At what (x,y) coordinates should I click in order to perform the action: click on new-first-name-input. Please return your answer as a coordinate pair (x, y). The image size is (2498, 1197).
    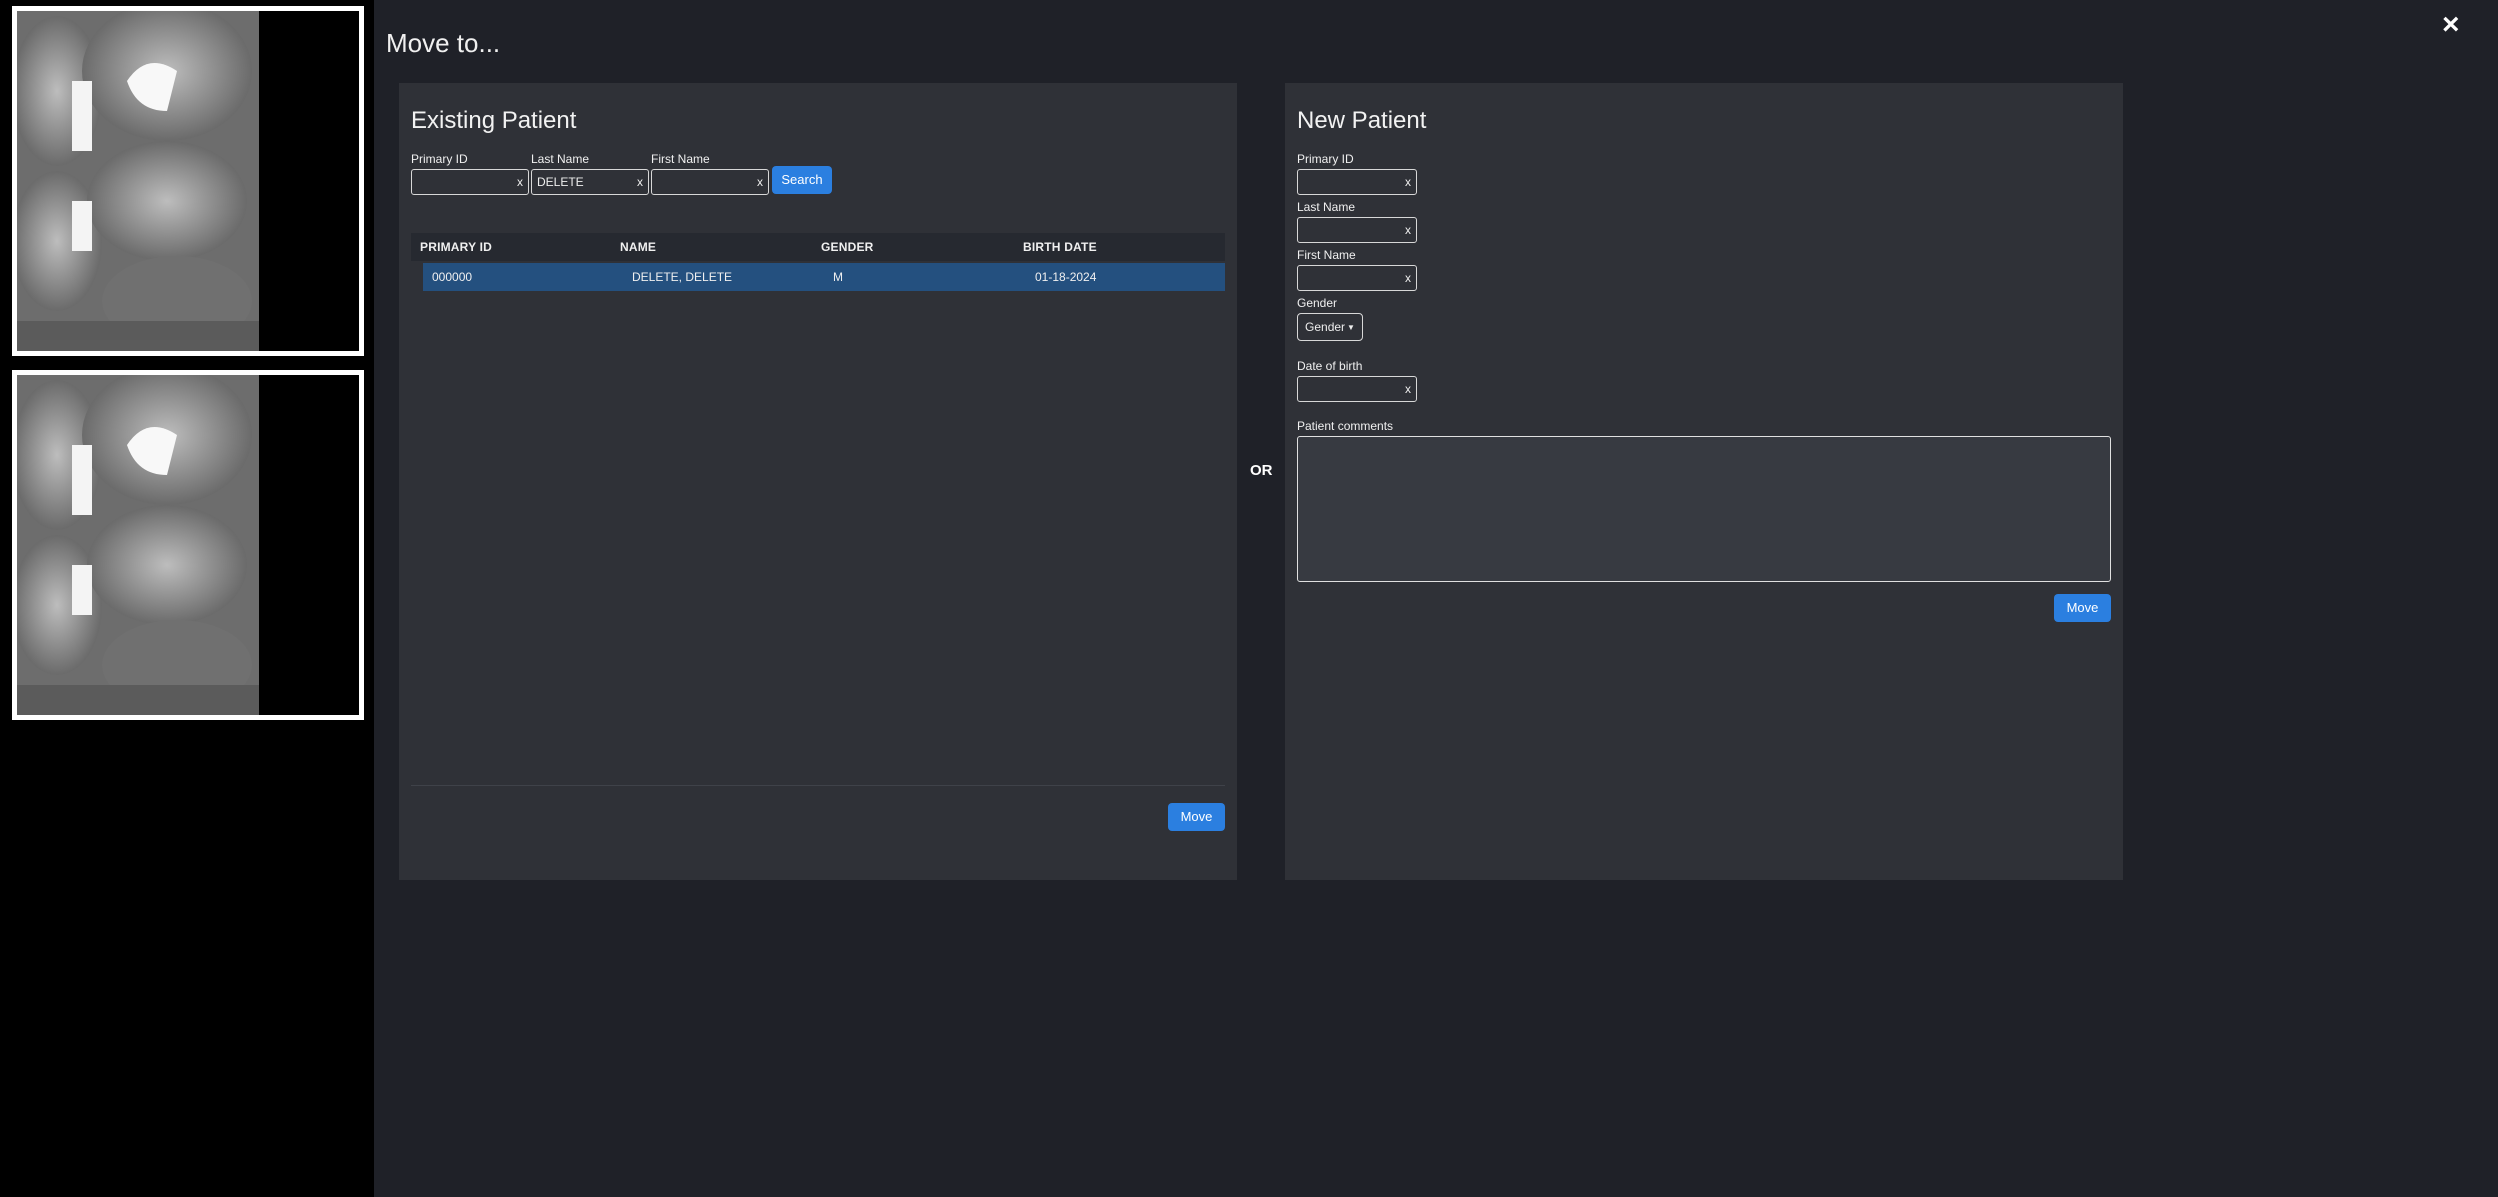
    Looking at the image, I should click on (1357, 278).